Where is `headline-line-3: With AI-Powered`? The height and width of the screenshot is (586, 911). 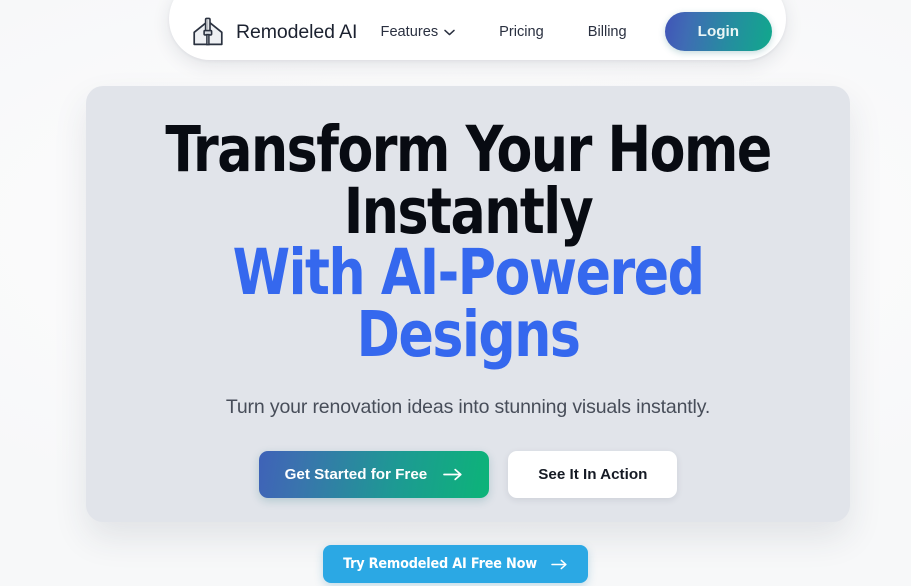
headline-line-3: With AI-Powered is located at coordinates (468, 273).